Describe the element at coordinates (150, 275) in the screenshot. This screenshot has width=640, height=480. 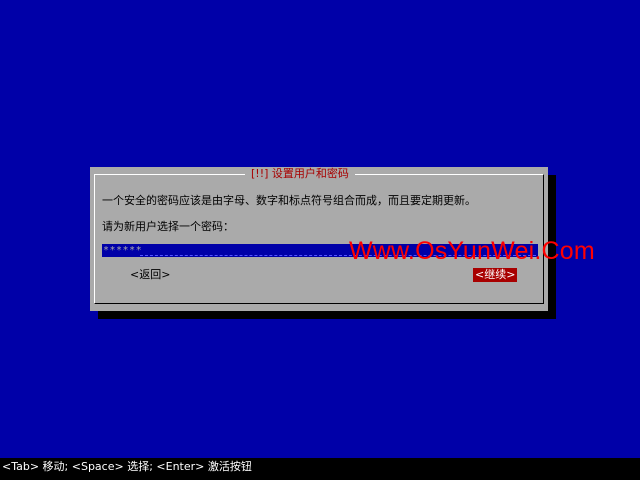
I see `back-button: <返回>` at that location.